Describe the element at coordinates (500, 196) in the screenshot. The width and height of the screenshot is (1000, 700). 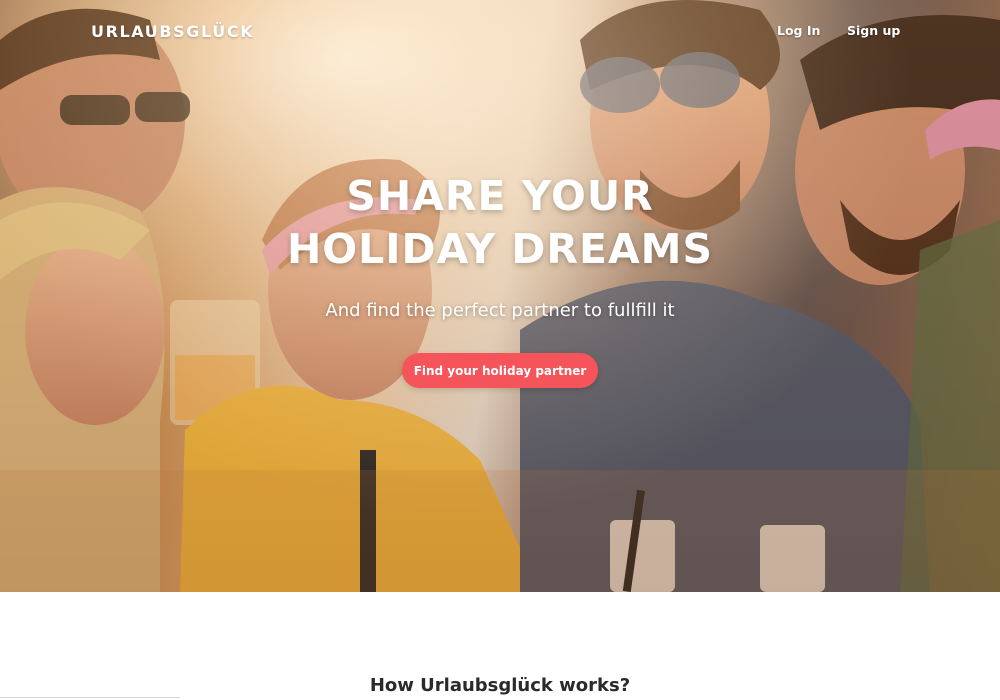
I see `hero-headline-line1: SHARE YOUR` at that location.